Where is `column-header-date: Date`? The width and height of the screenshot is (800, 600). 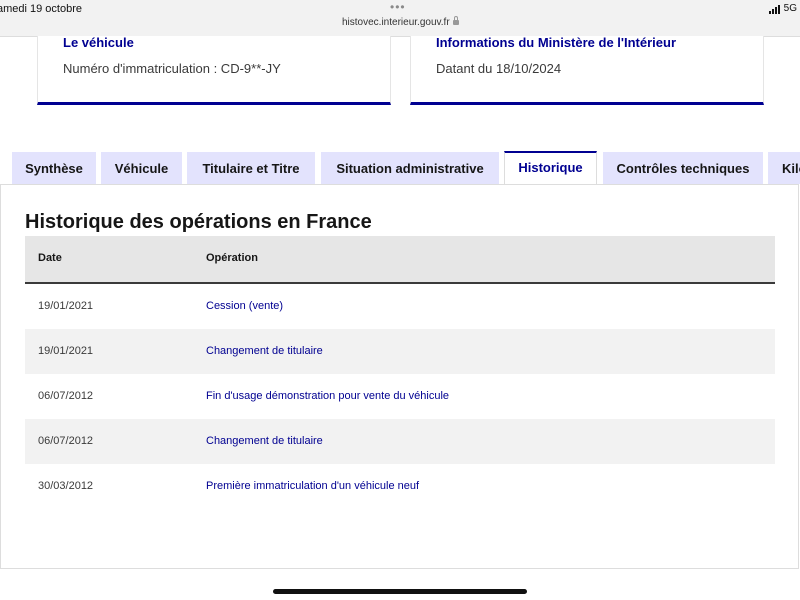 column-header-date: Date is located at coordinates (50, 258).